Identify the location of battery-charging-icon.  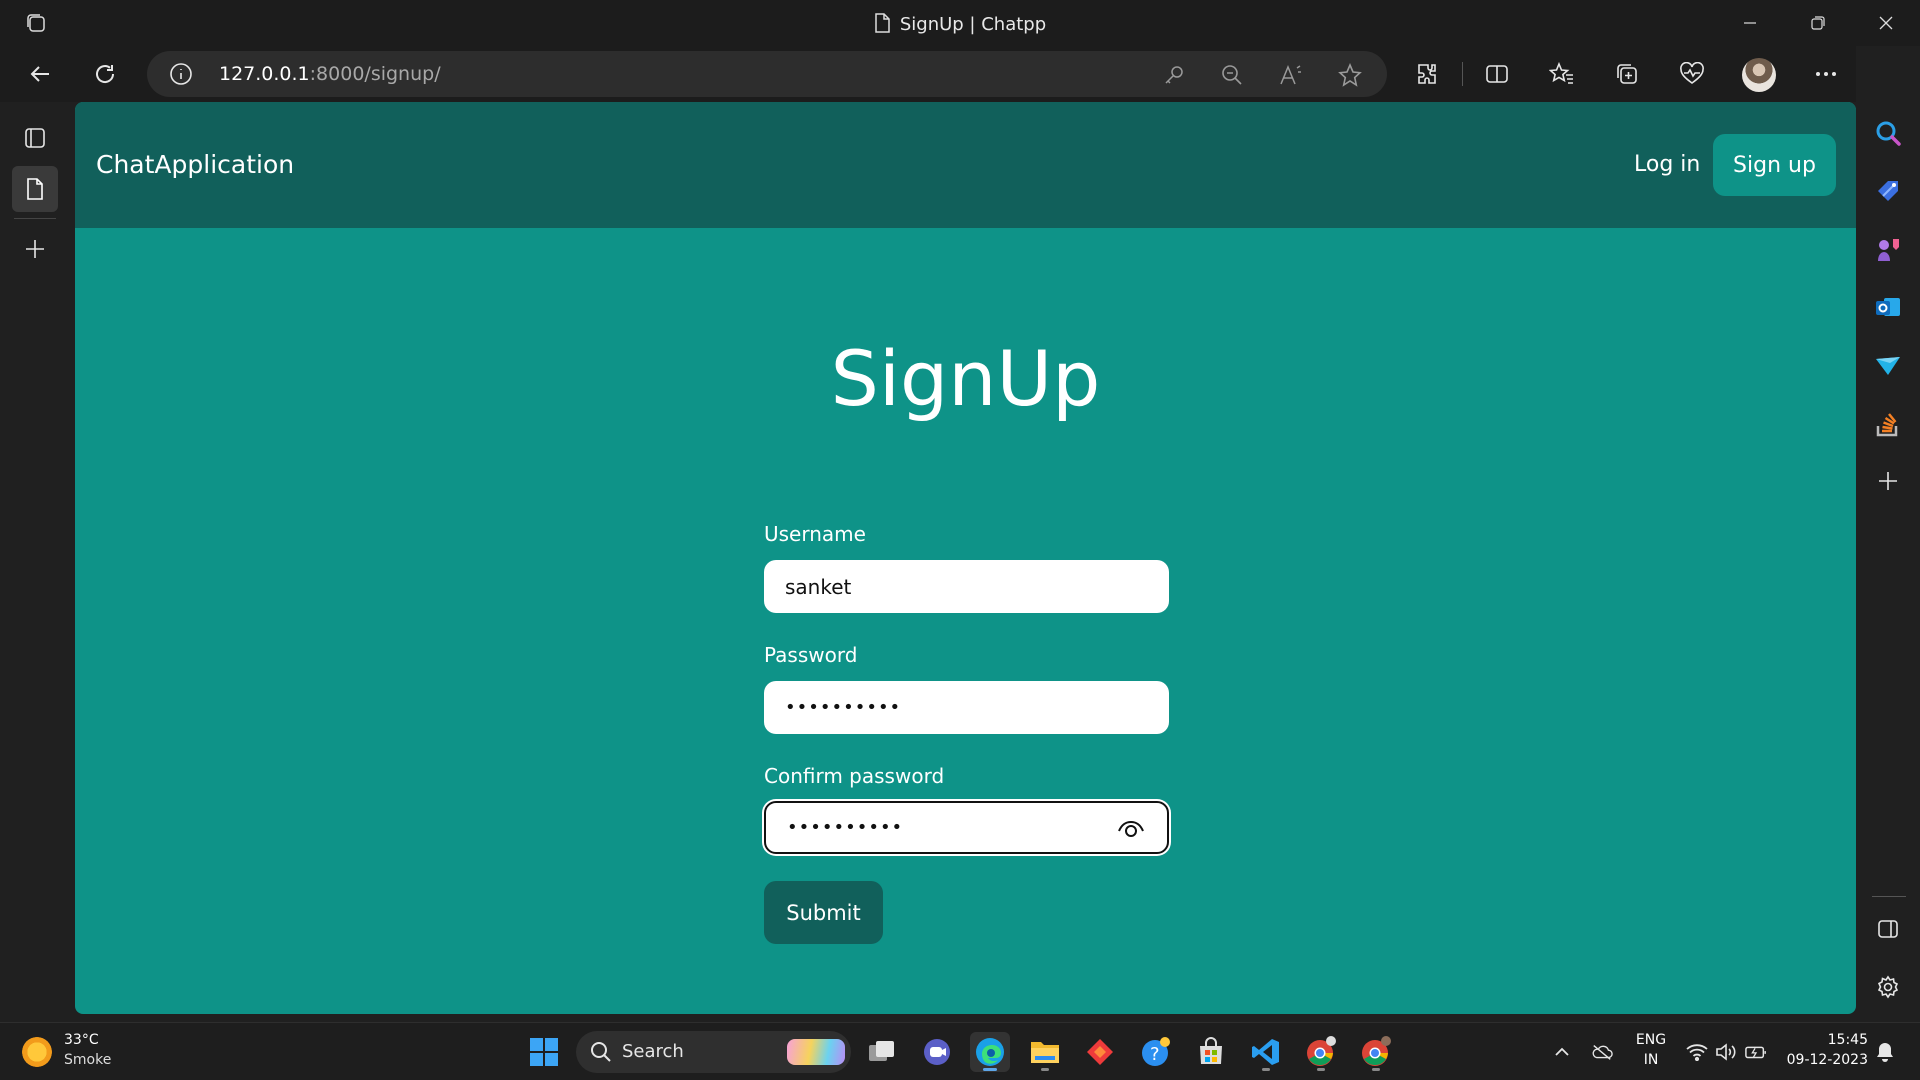
(1756, 1052).